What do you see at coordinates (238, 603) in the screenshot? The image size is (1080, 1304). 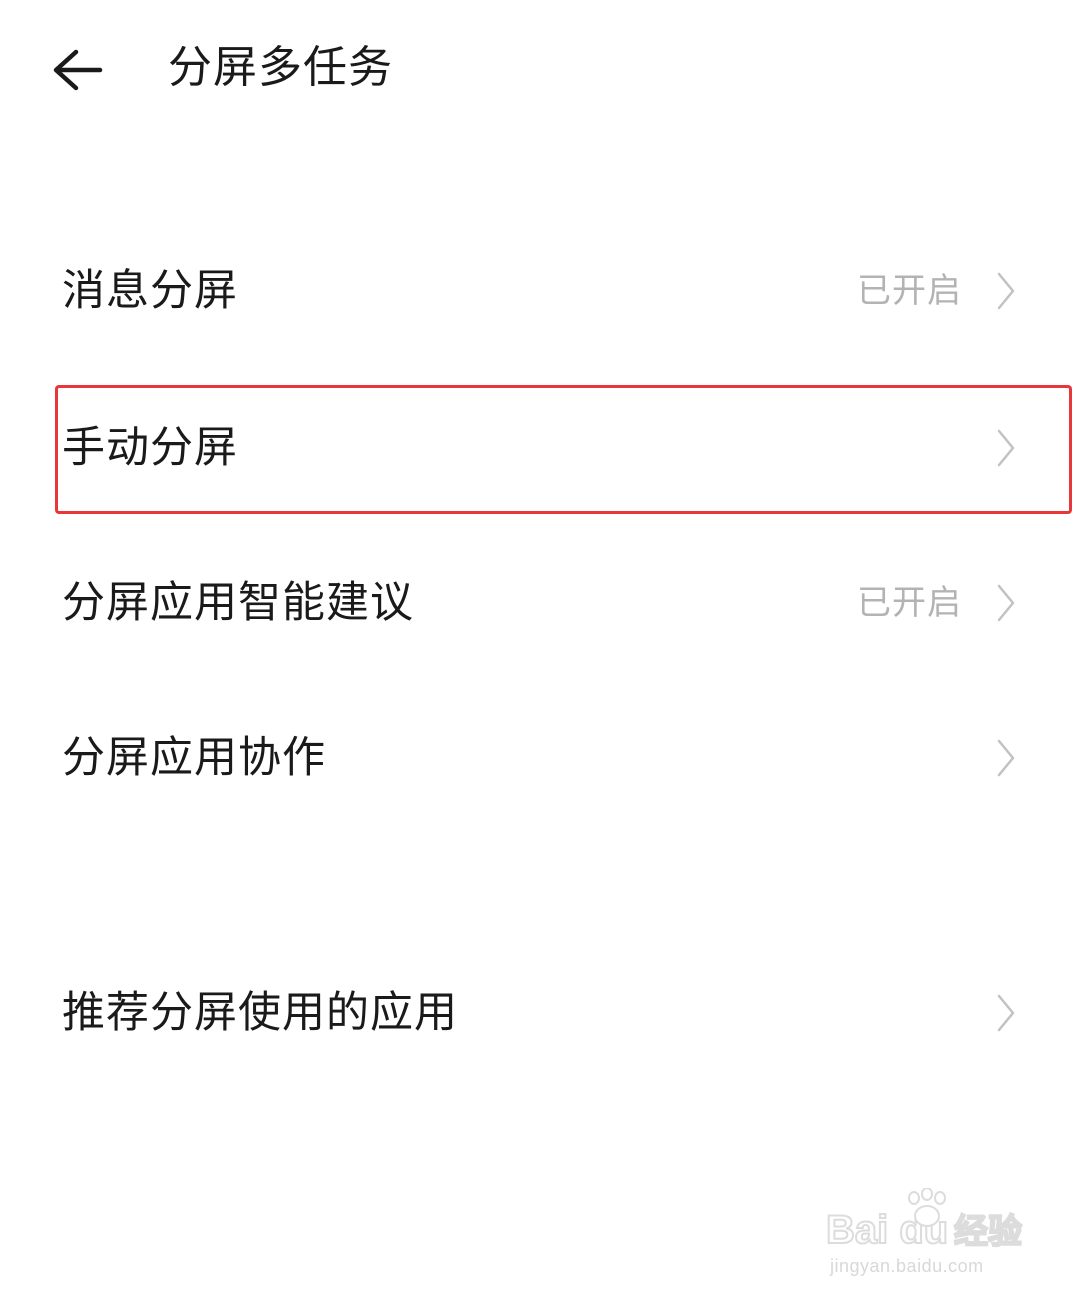 I see `settings-item-label: 分屏应用智能建议` at bounding box center [238, 603].